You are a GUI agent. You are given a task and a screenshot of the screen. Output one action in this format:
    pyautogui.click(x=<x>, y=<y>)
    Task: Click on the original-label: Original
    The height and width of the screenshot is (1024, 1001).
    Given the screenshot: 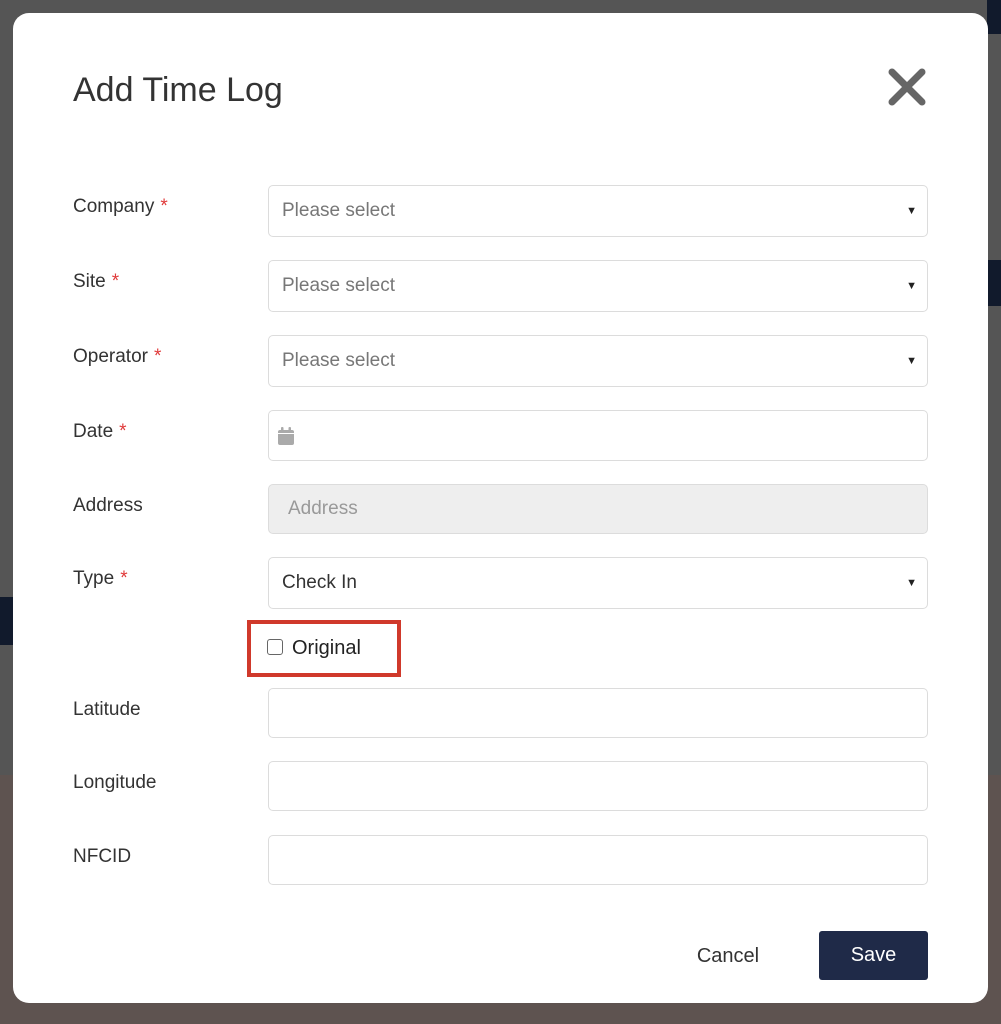 What is the action you would take?
    pyautogui.click(x=326, y=648)
    